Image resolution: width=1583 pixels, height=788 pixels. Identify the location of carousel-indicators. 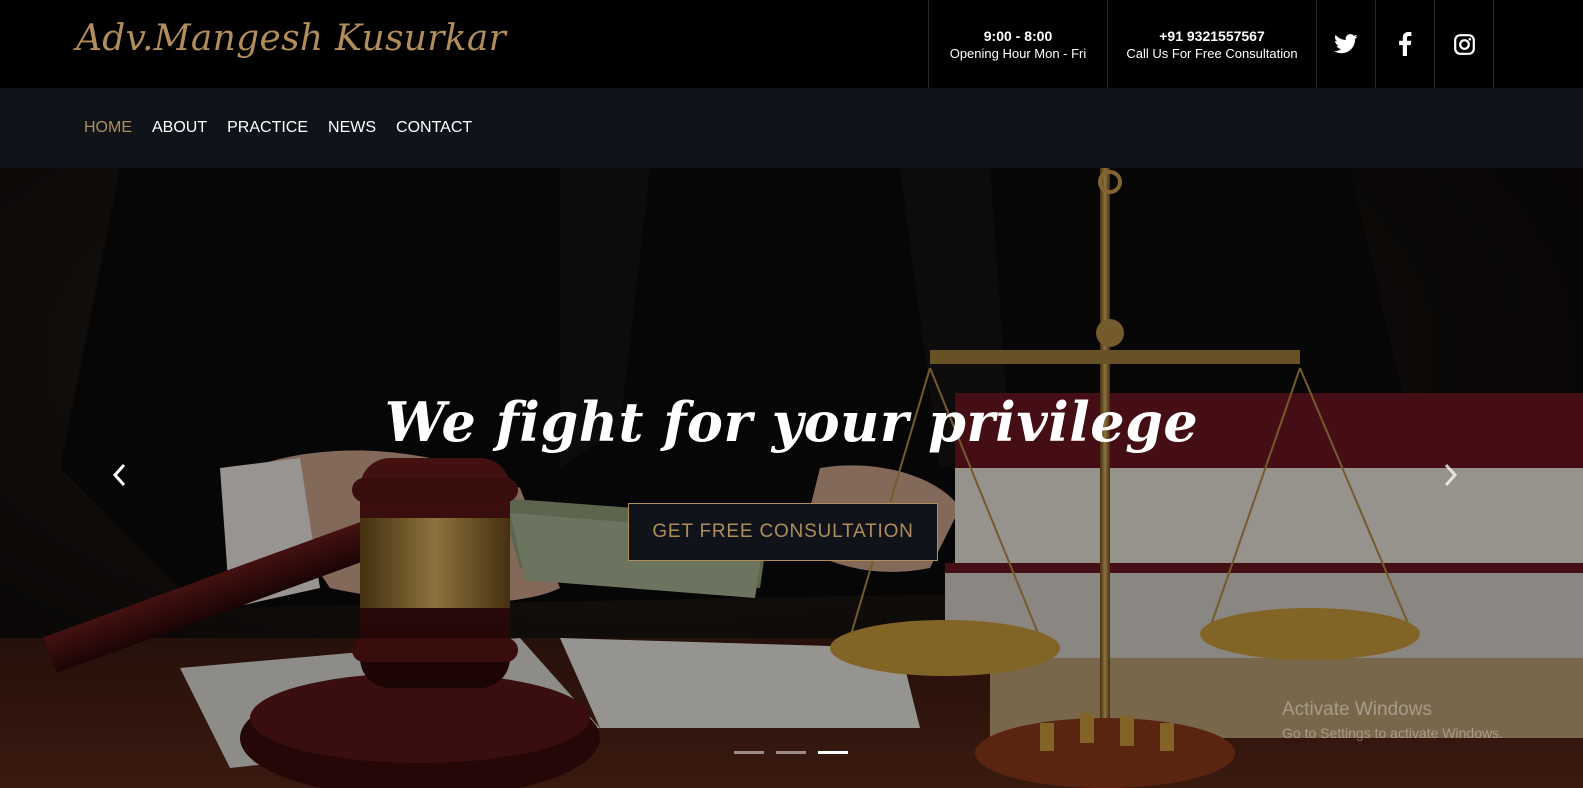
(797, 752).